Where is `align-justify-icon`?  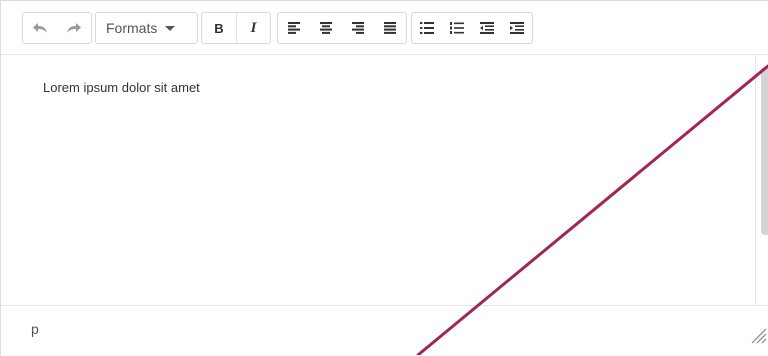 align-justify-icon is located at coordinates (390, 28).